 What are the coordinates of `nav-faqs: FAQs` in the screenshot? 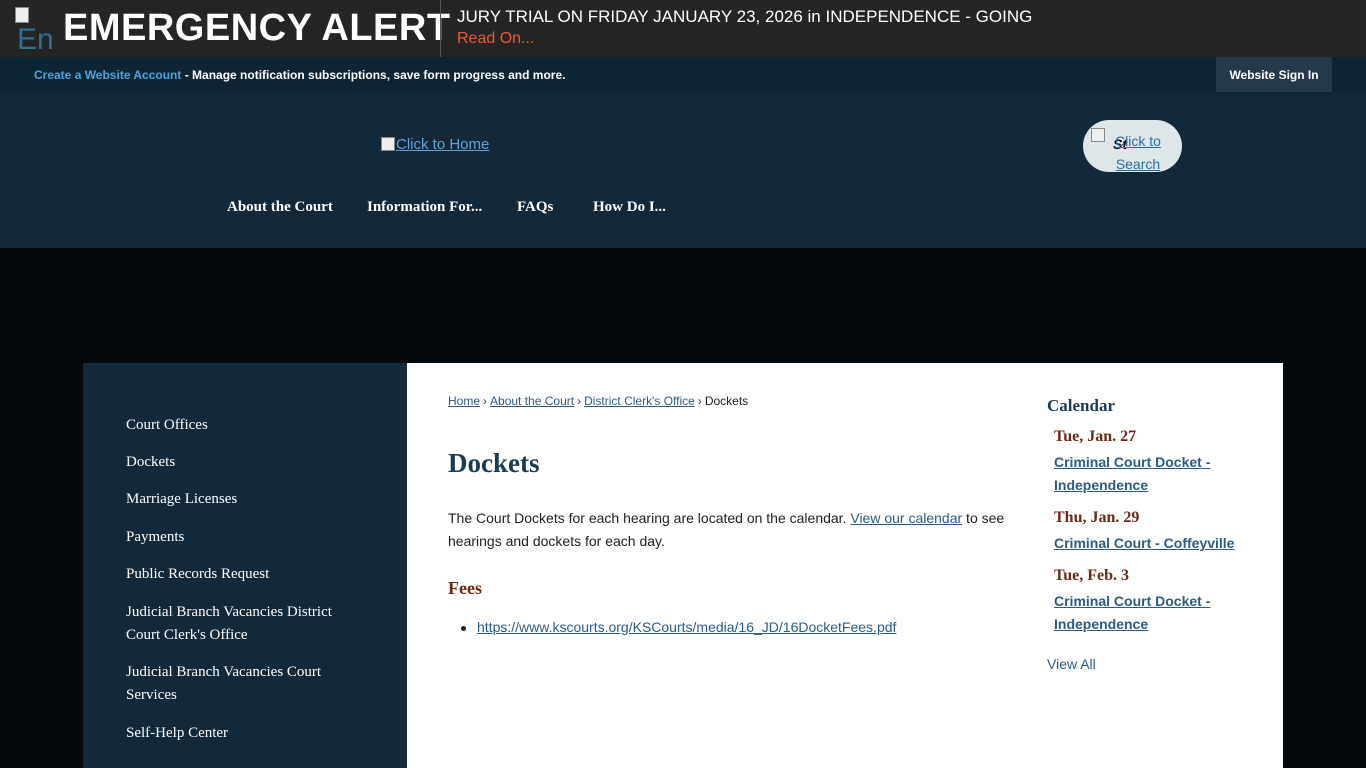 It's located at (535, 207).